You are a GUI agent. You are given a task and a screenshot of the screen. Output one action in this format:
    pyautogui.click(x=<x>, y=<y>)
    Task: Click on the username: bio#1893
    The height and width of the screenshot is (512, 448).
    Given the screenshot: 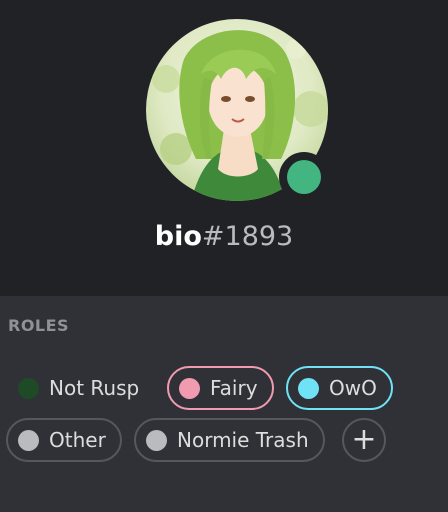 What is the action you would take?
    pyautogui.click(x=224, y=237)
    